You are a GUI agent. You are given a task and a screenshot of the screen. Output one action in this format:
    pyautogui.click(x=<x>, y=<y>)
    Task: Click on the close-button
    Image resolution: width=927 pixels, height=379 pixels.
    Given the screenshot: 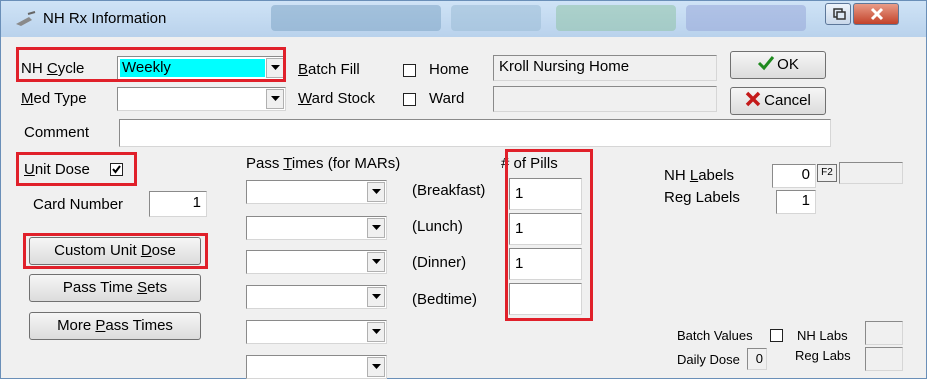 What is the action you would take?
    pyautogui.click(x=876, y=14)
    